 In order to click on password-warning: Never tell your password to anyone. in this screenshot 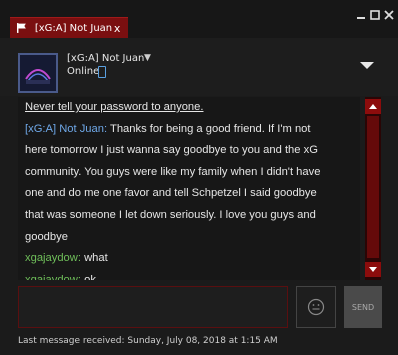, I will do `click(114, 107)`.